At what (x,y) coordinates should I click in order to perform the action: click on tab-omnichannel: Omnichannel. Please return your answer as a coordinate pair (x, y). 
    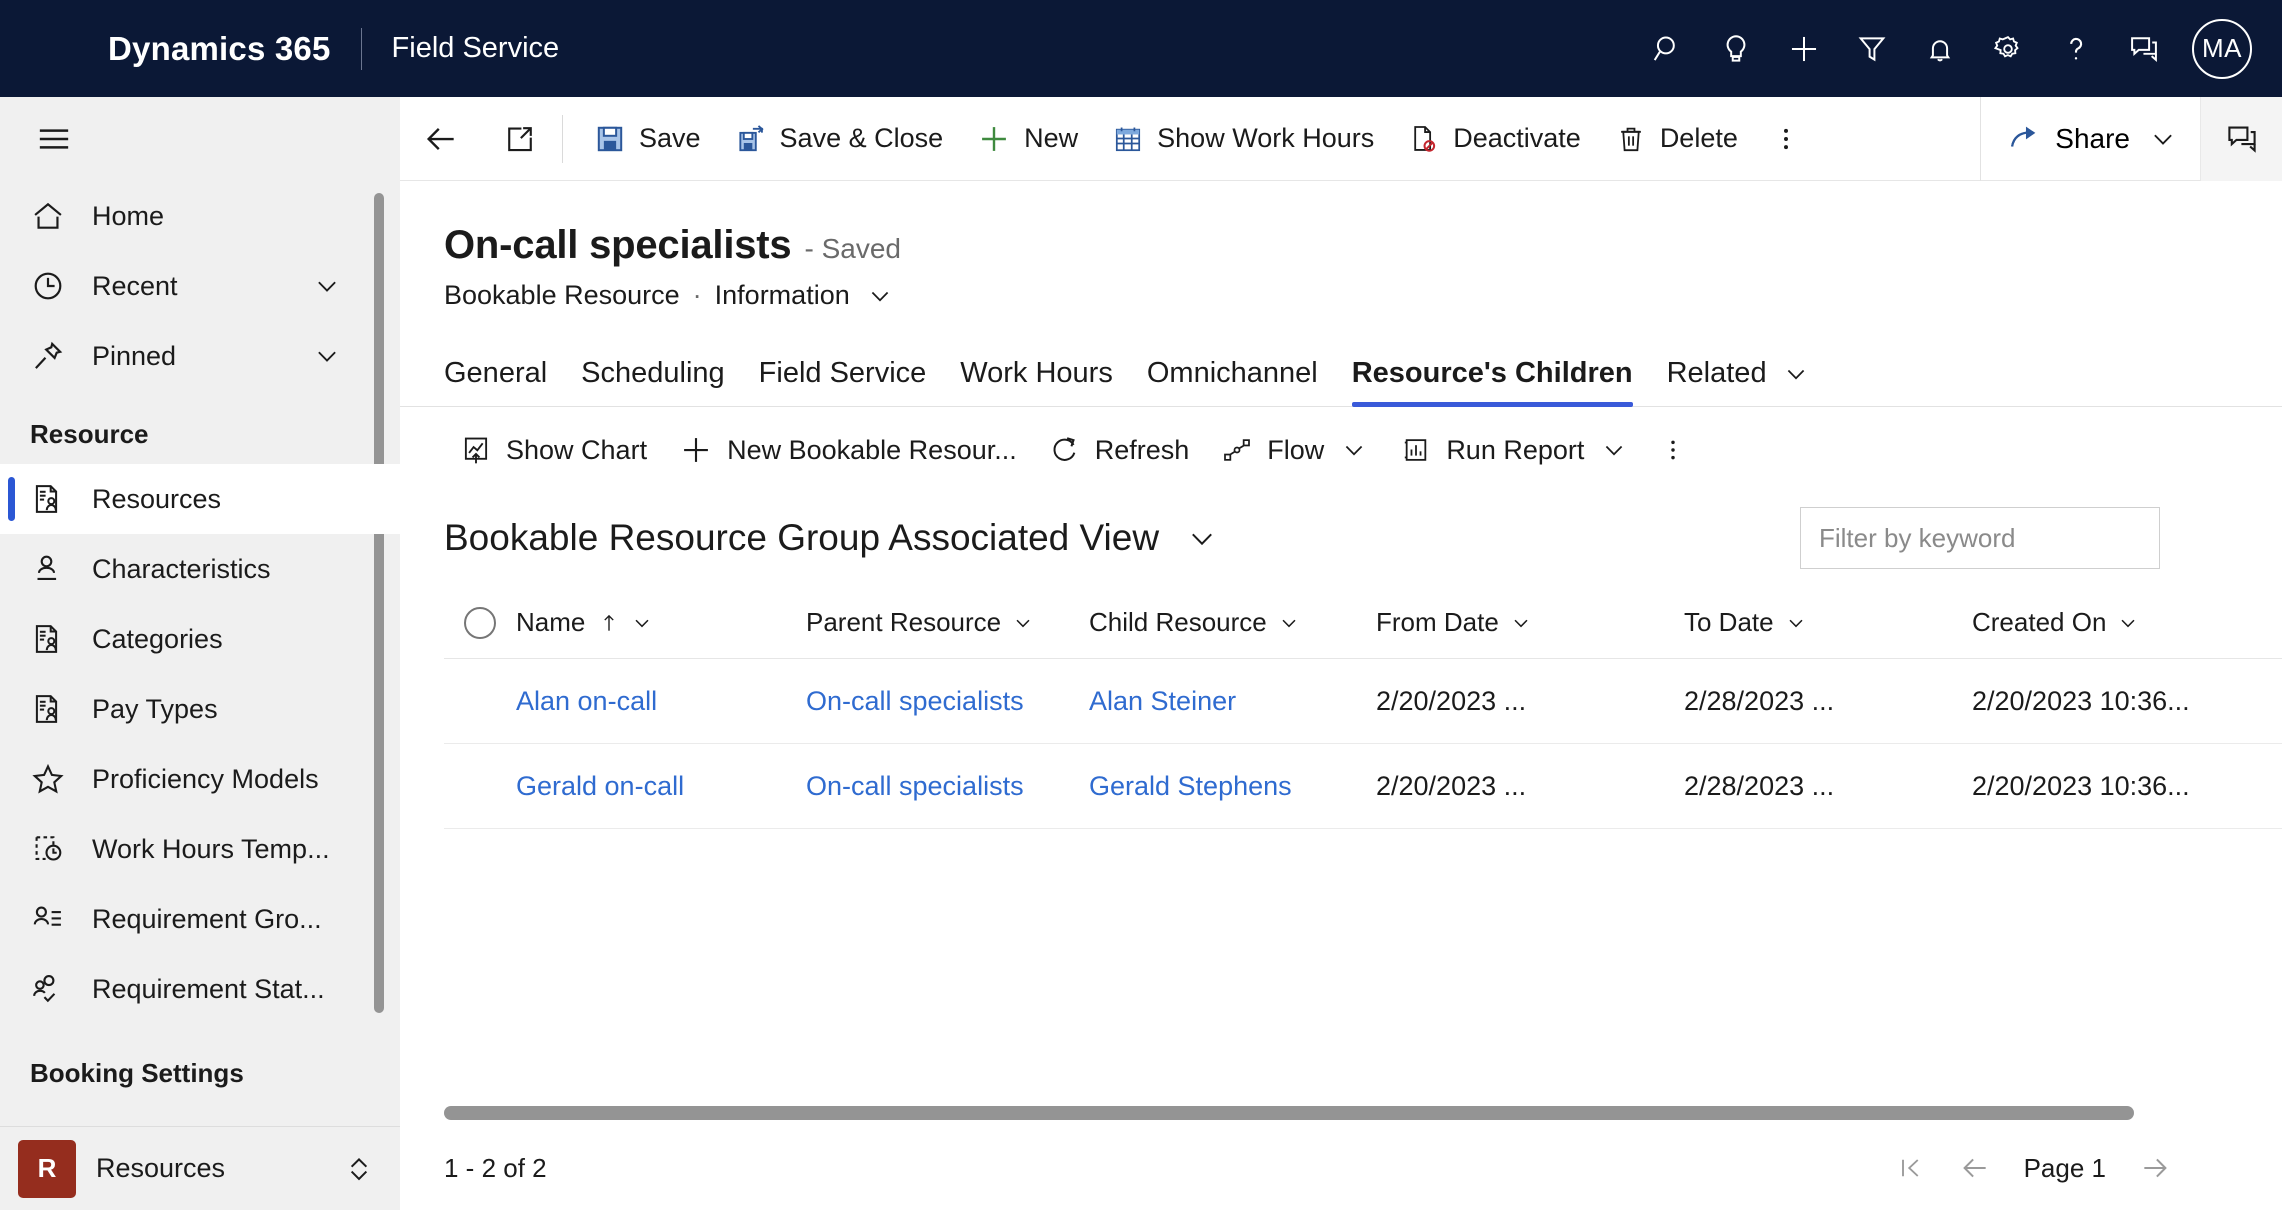
    Looking at the image, I should click on (1232, 381).